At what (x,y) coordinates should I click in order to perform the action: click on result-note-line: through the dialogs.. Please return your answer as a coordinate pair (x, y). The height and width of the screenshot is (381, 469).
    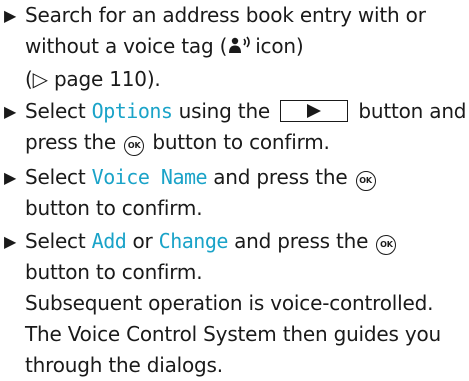
    Looking at the image, I should click on (124, 365).